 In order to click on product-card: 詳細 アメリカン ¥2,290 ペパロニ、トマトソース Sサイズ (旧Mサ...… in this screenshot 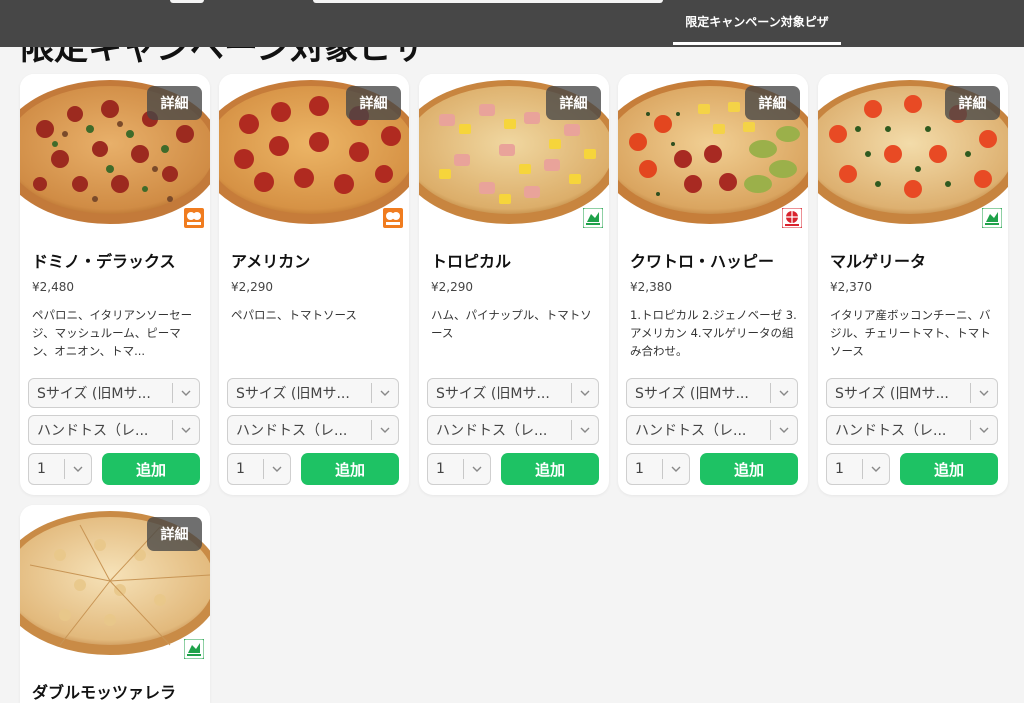, I will do `click(314, 284)`.